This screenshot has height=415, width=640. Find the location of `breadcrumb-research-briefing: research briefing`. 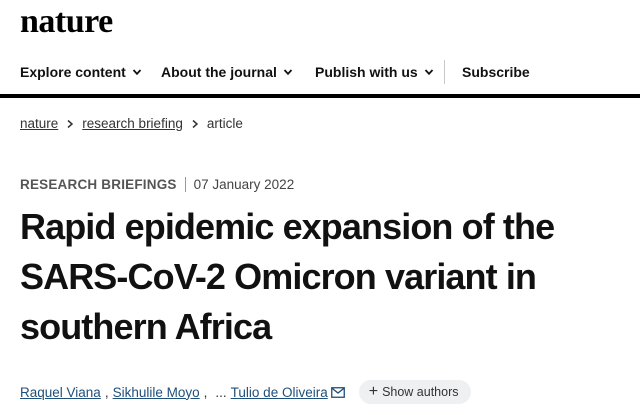

breadcrumb-research-briefing: research briefing is located at coordinates (132, 123).